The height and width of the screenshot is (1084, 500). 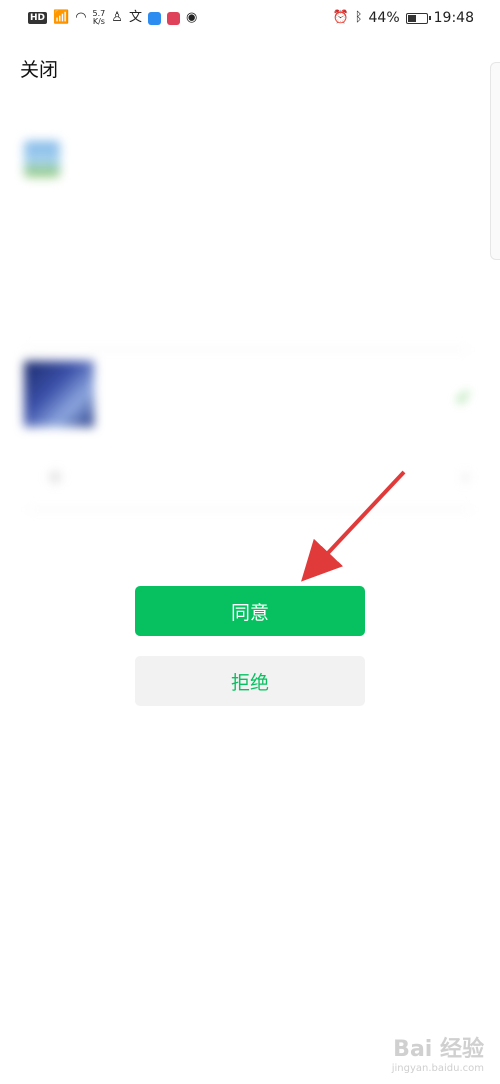 I want to click on annotation-arrow-icon, so click(x=353, y=526).